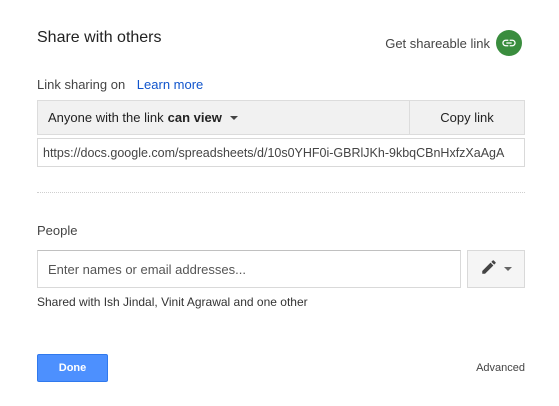 Image resolution: width=559 pixels, height=406 pixels. What do you see at coordinates (437, 43) in the screenshot?
I see `get-shareable-link-label: Get shareable link` at bounding box center [437, 43].